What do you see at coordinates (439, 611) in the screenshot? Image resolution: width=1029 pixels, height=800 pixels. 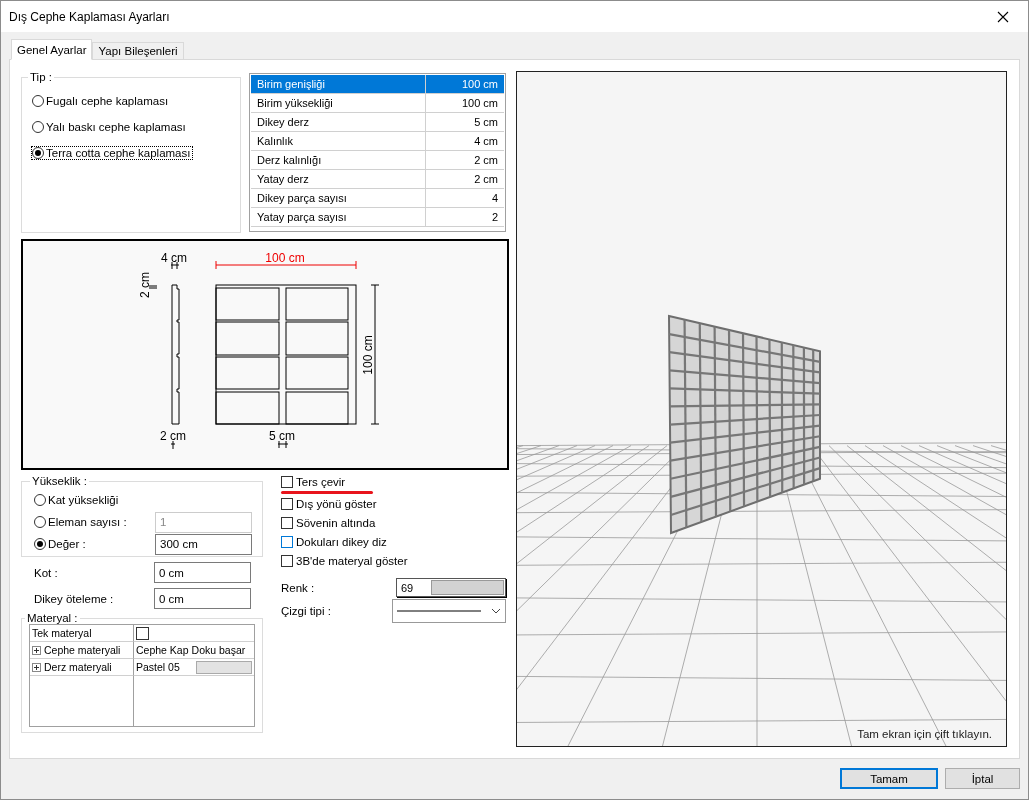 I see `line-sample-icon` at bounding box center [439, 611].